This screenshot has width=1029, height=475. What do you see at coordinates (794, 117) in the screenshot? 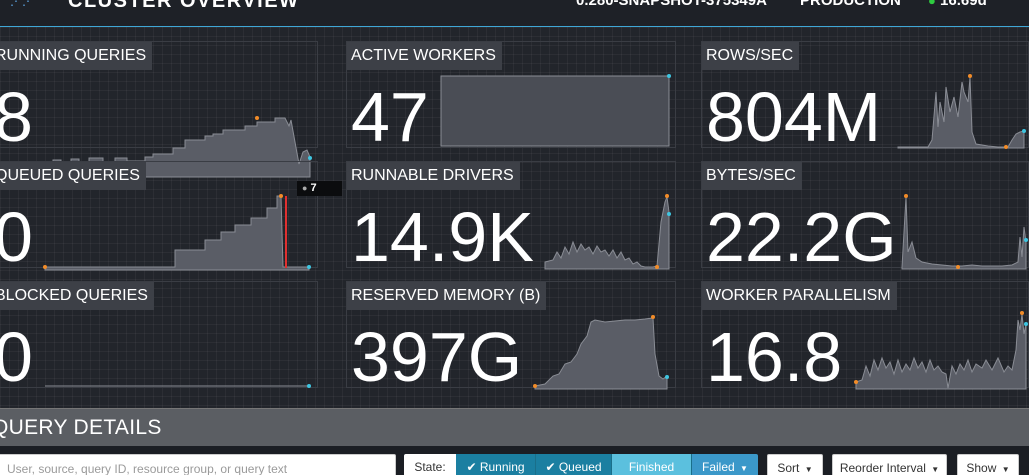
I see `panel-value: 804M` at bounding box center [794, 117].